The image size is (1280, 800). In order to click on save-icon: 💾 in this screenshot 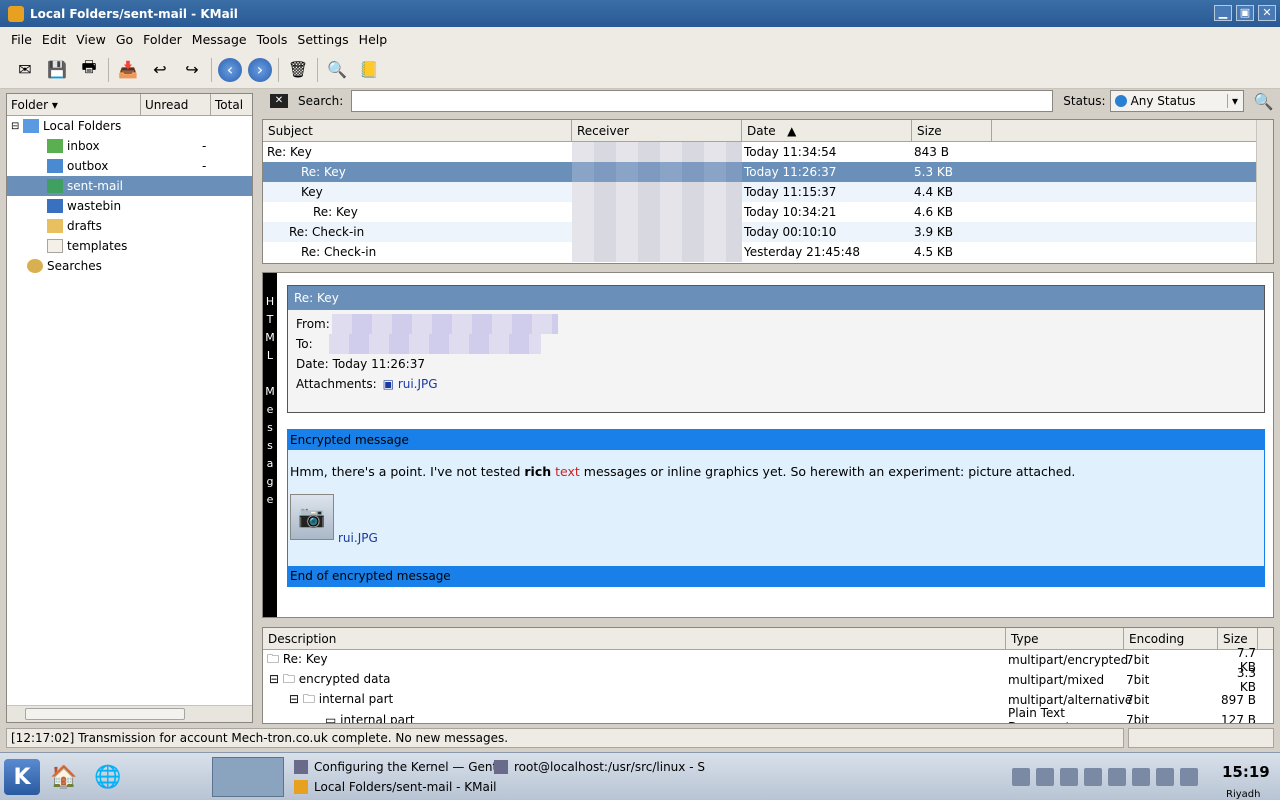, I will do `click(57, 70)`.